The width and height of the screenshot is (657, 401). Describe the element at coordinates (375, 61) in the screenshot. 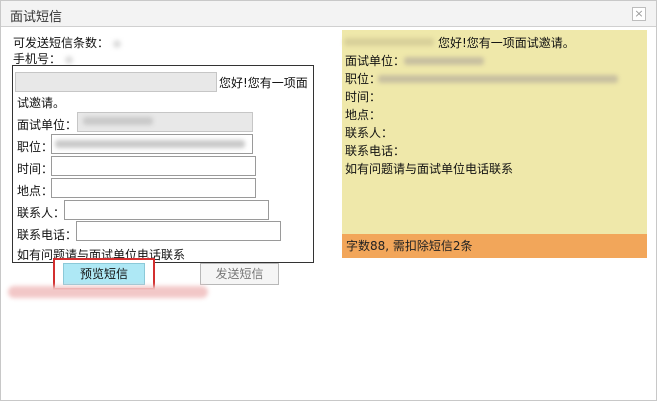

I see `preview-company-label: 面试单位：` at that location.